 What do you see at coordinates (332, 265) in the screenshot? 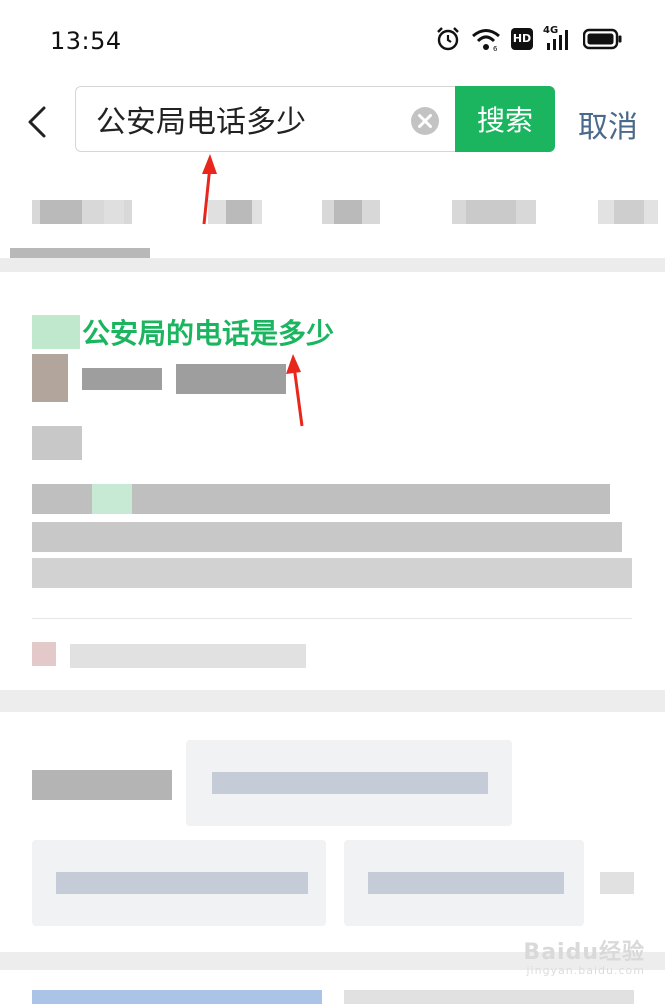
I see `section-divider` at bounding box center [332, 265].